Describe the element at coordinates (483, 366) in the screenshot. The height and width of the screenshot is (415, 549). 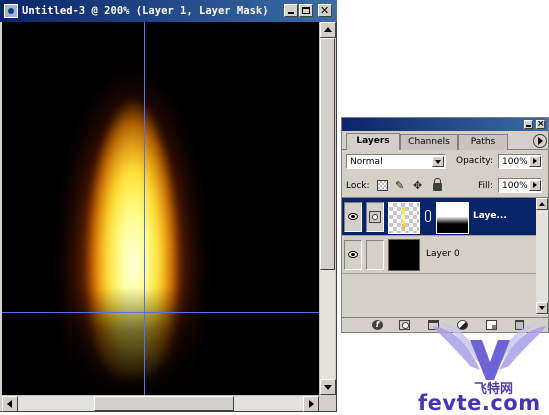
I see `watermark: 飞特网 fevte.com` at that location.